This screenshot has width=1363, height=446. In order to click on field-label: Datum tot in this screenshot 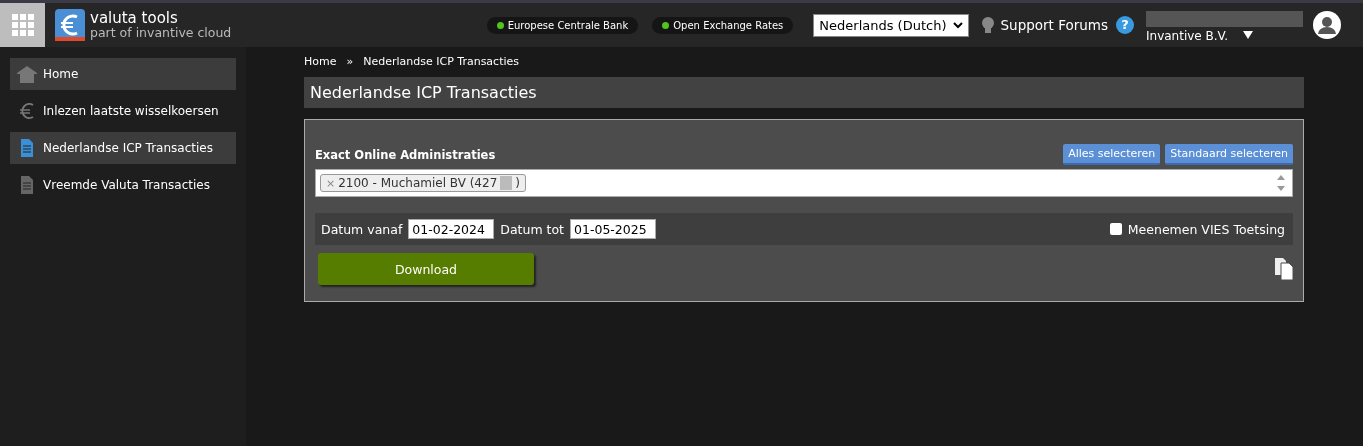, I will do `click(532, 229)`.